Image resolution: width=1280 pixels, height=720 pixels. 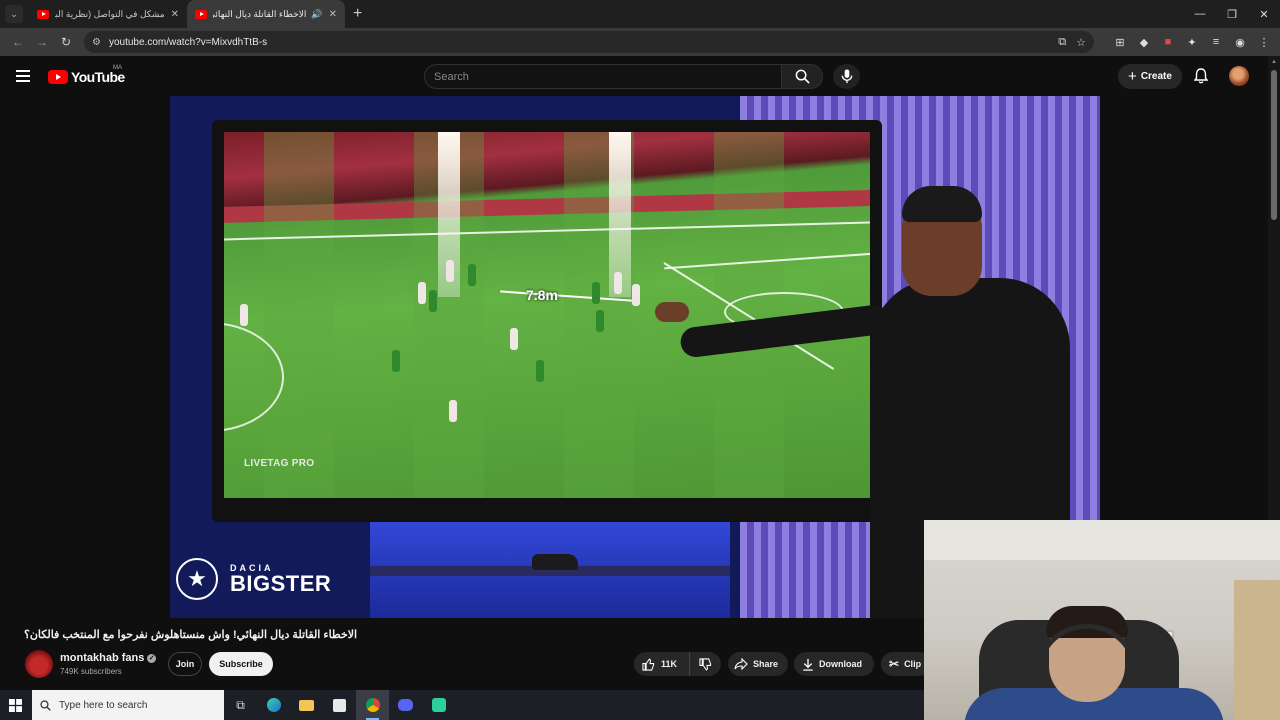 I want to click on install-app-icon: ⧉, so click(x=1062, y=42).